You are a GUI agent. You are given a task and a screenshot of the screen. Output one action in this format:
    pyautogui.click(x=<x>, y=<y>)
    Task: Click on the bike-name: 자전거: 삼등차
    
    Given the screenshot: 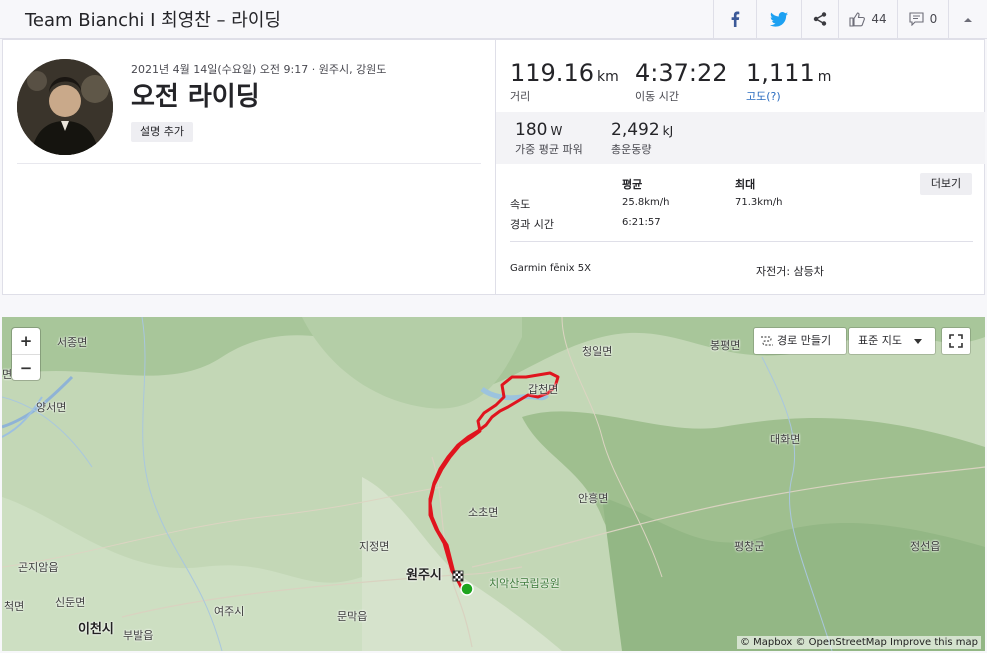 What is the action you would take?
    pyautogui.click(x=790, y=271)
    